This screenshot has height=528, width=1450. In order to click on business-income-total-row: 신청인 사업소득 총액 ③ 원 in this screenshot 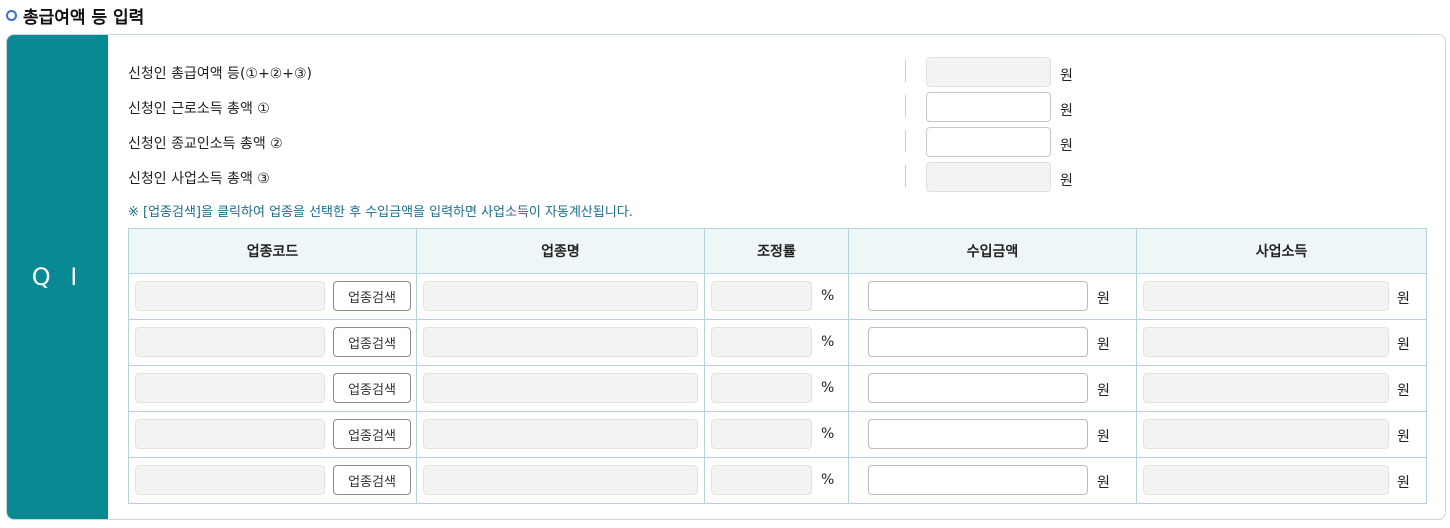, I will do `click(783, 177)`.